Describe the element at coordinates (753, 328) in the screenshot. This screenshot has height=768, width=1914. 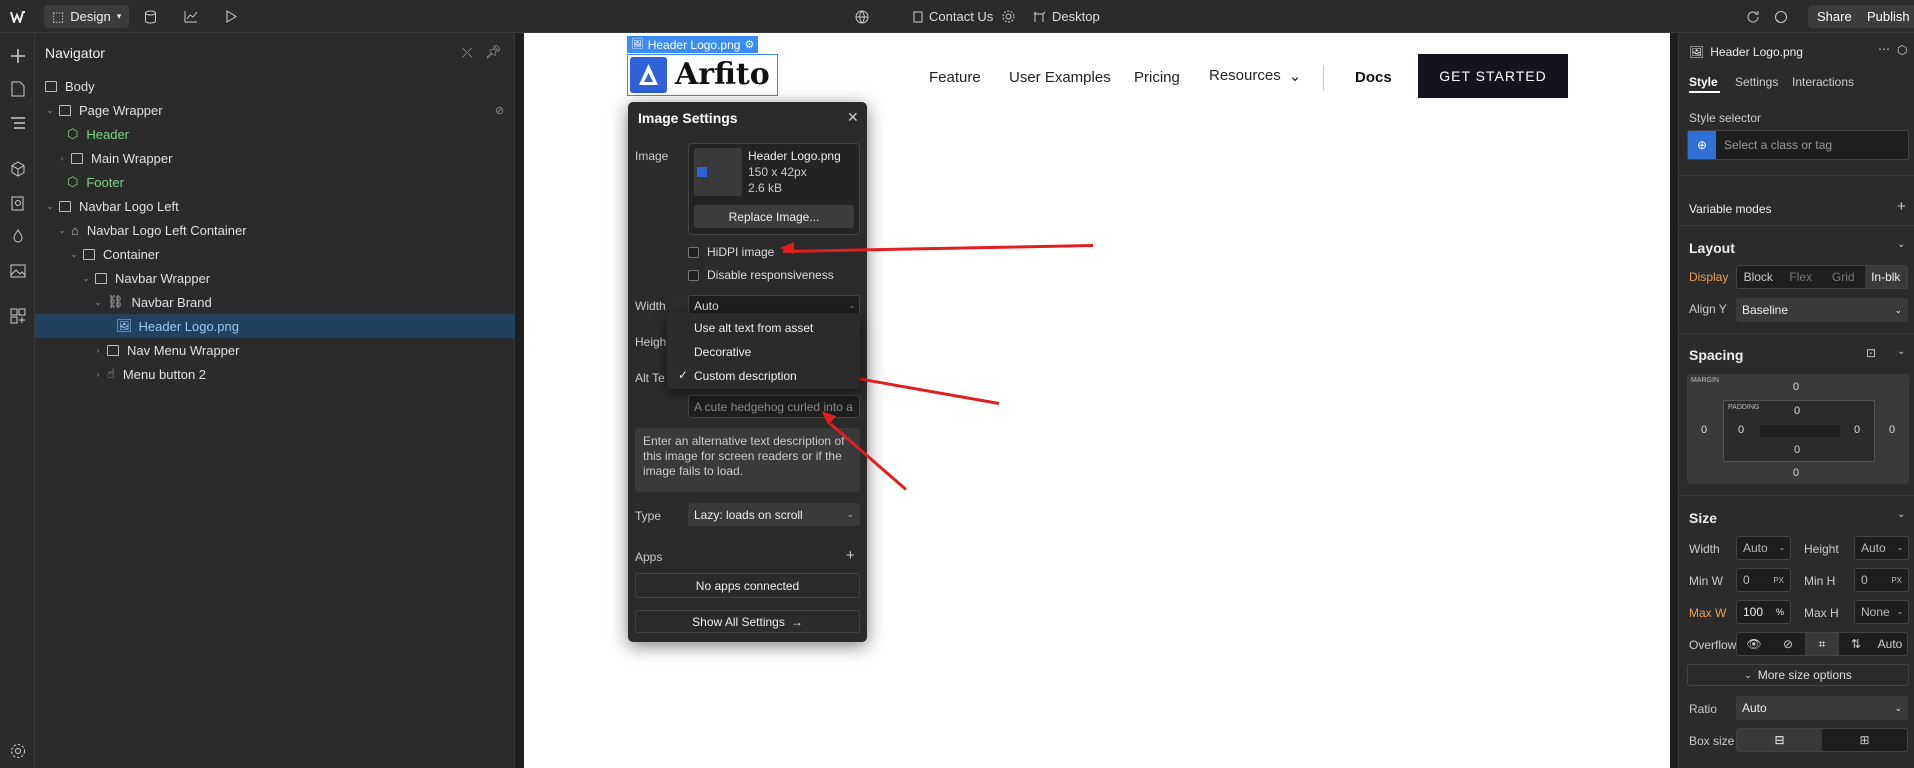
I see `option-use-alt-from-asset: Use alt text from asset` at that location.